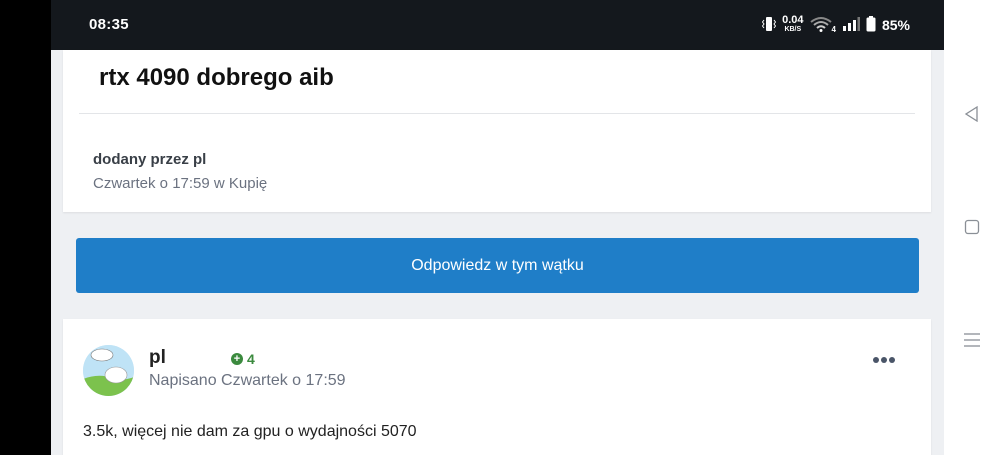  I want to click on thread-date: Czwartek o 17:59 w Kupię, so click(180, 183).